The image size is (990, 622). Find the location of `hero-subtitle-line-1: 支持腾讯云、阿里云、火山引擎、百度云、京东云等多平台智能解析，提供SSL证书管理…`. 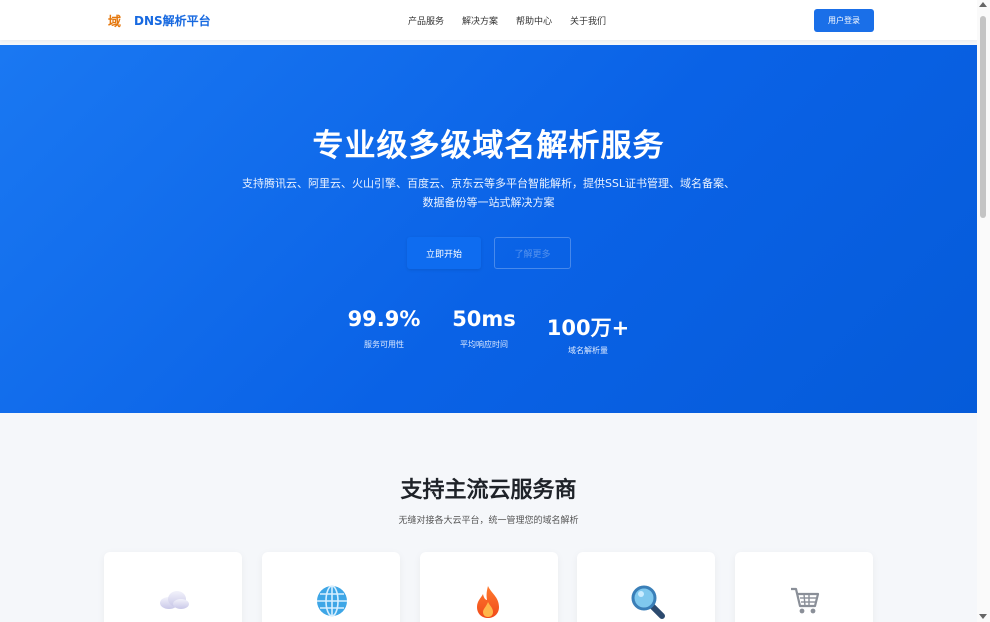

hero-subtitle-line-1: 支持腾讯云、阿里云、火山引擎、百度云、京东云等多平台智能解析，提供SSL证书管理… is located at coordinates (488, 183).